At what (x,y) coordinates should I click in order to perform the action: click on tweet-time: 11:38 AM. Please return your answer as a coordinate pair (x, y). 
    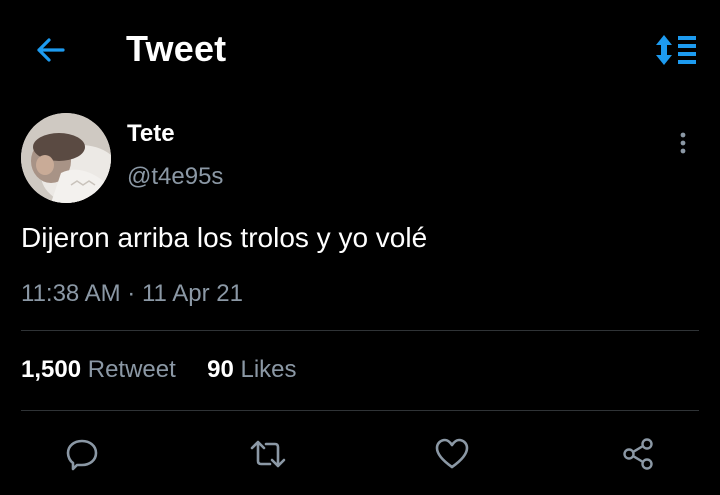
    Looking at the image, I should click on (71, 293).